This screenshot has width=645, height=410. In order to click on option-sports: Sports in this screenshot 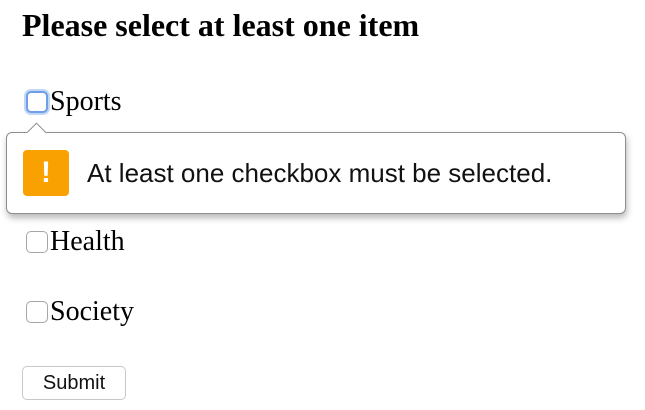, I will do `click(74, 102)`.